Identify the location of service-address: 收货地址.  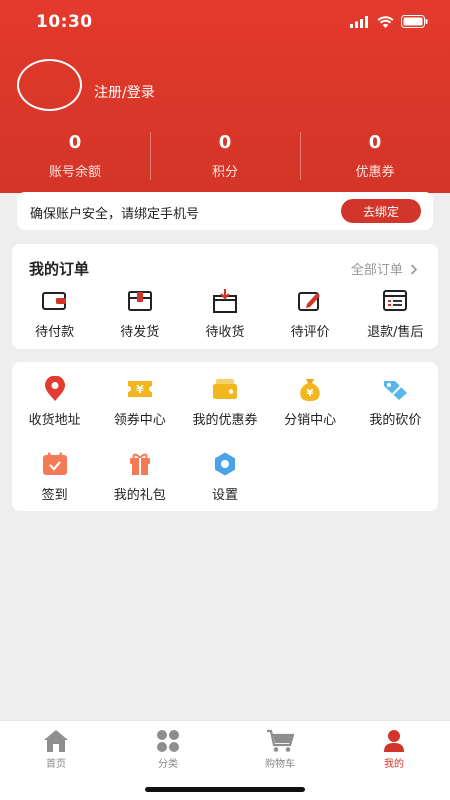
(54, 401).